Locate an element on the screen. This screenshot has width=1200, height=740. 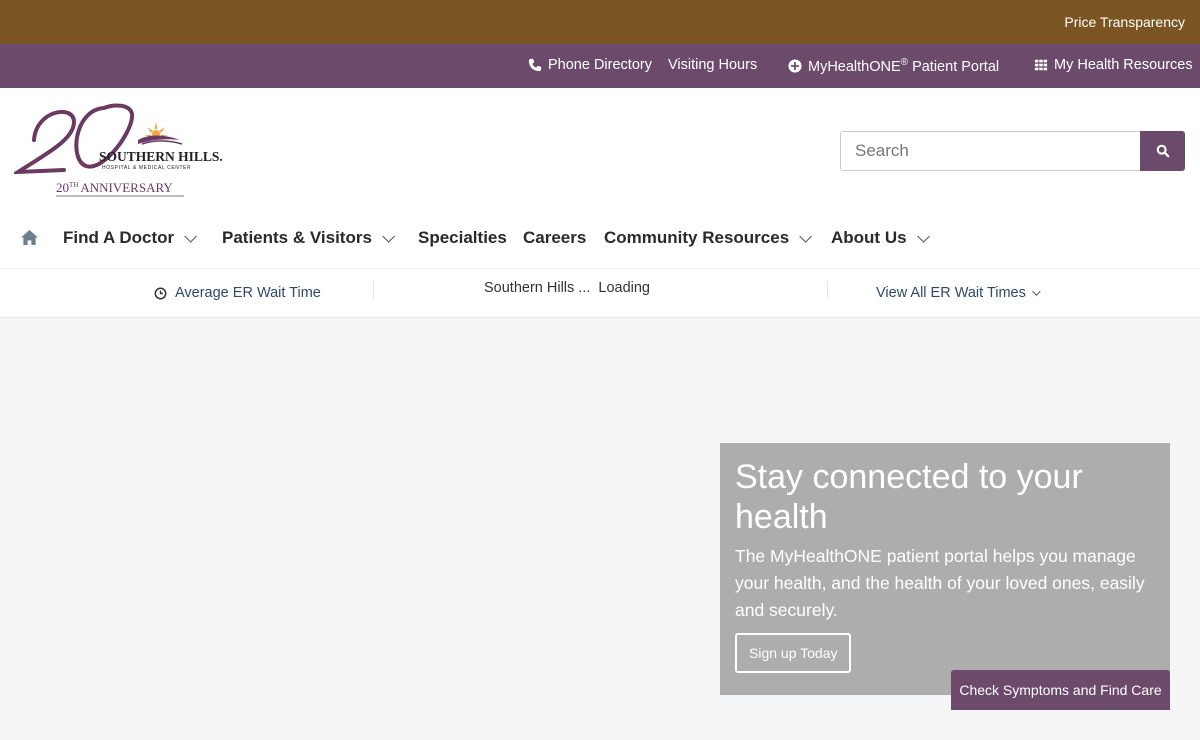
nav-specialties: Specialties is located at coordinates (462, 238).